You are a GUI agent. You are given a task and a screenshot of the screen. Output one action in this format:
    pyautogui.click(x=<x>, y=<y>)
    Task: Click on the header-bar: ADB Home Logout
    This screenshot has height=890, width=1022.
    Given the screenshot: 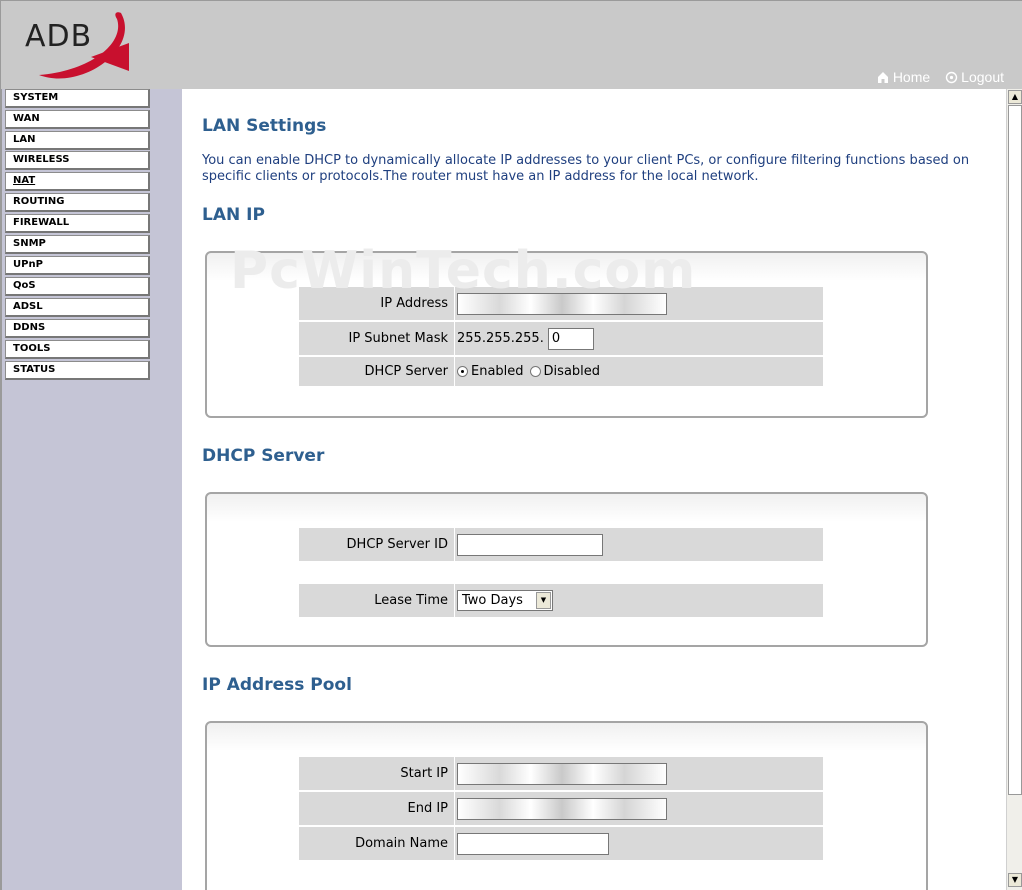 What is the action you would take?
    pyautogui.click(x=511, y=44)
    